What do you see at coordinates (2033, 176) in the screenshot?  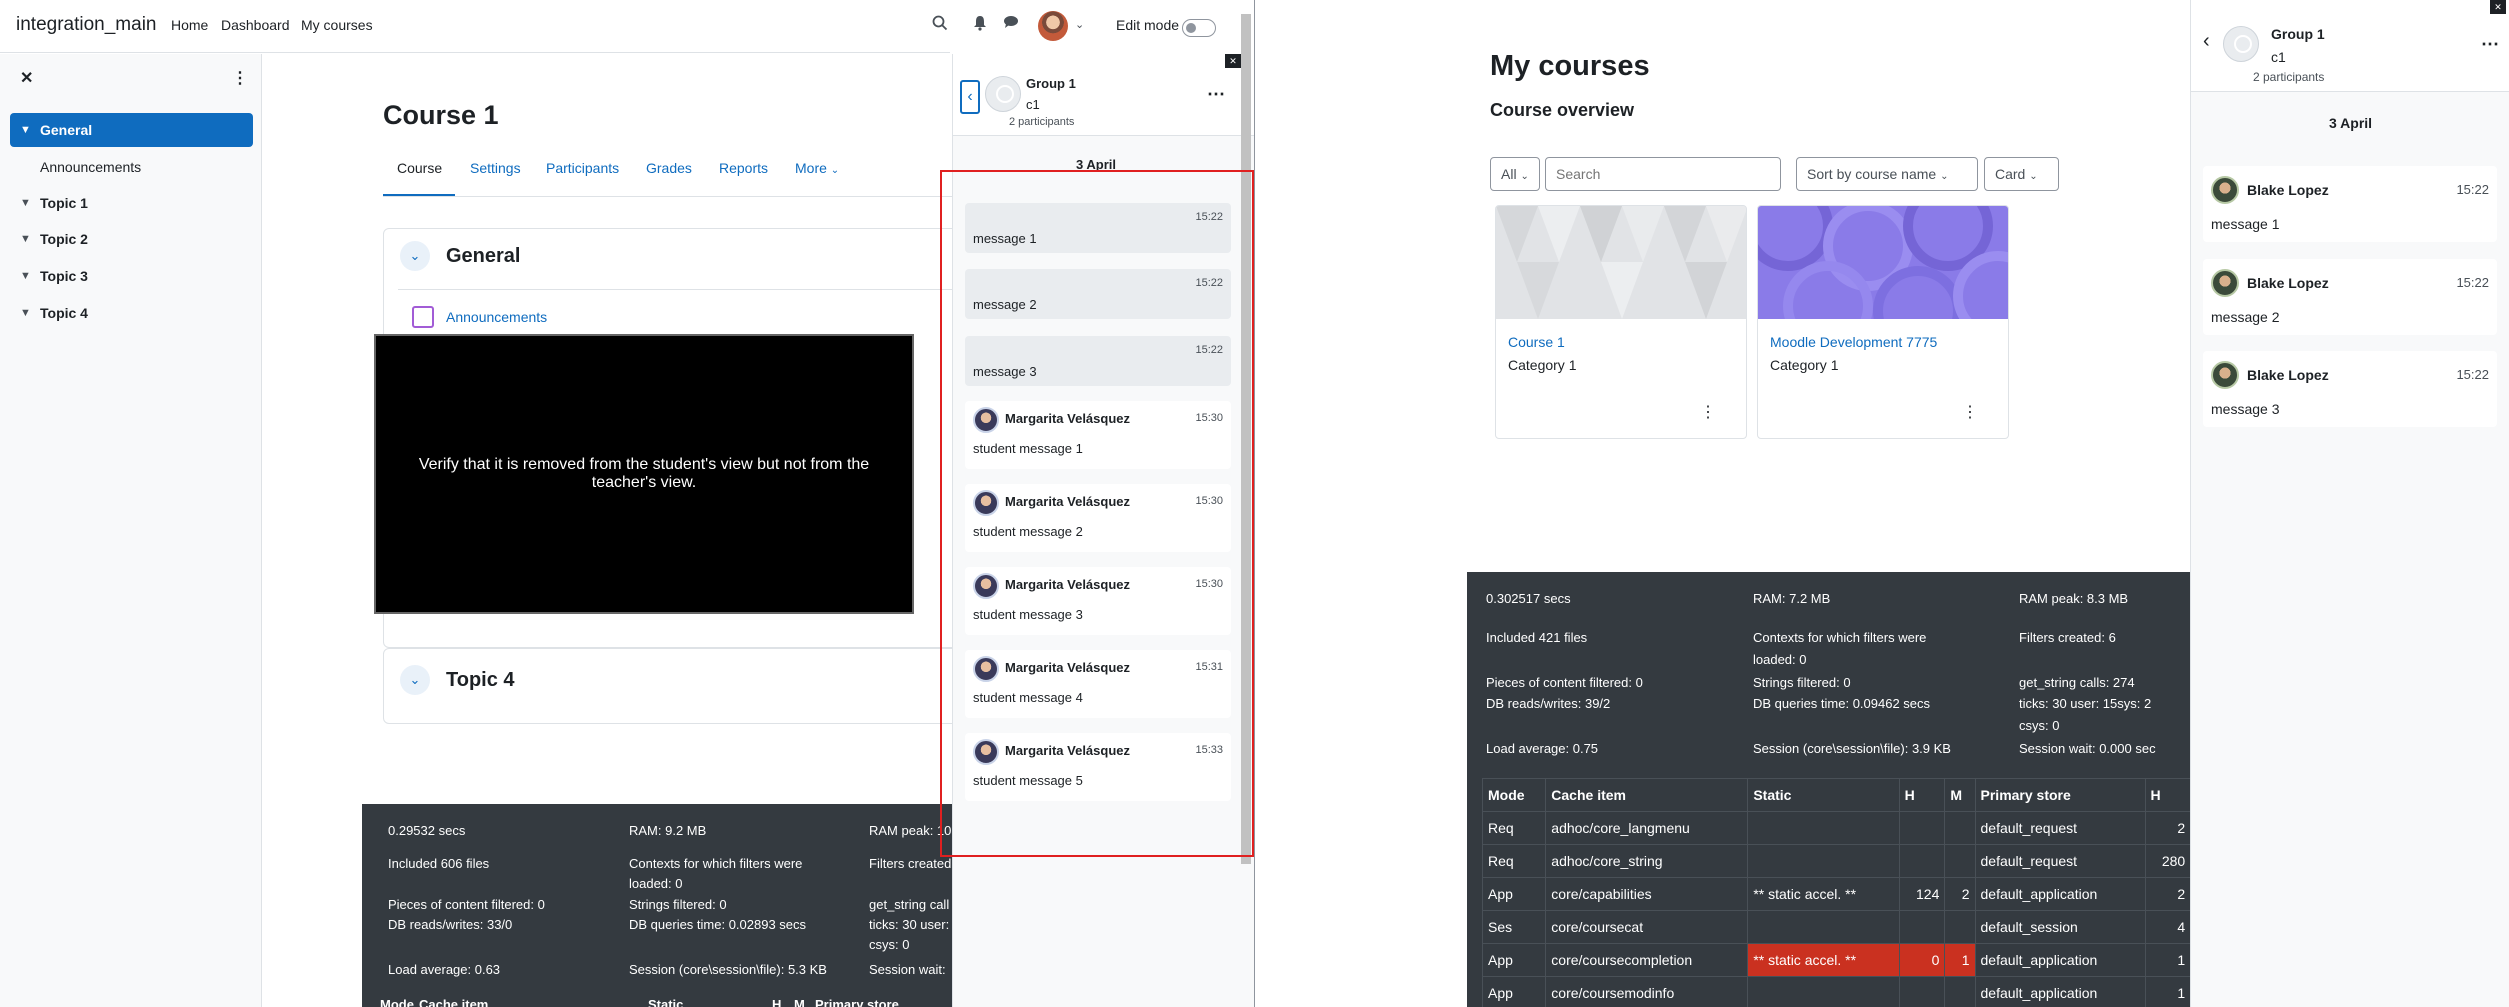 I see `chevron-down-icon: ⌄` at bounding box center [2033, 176].